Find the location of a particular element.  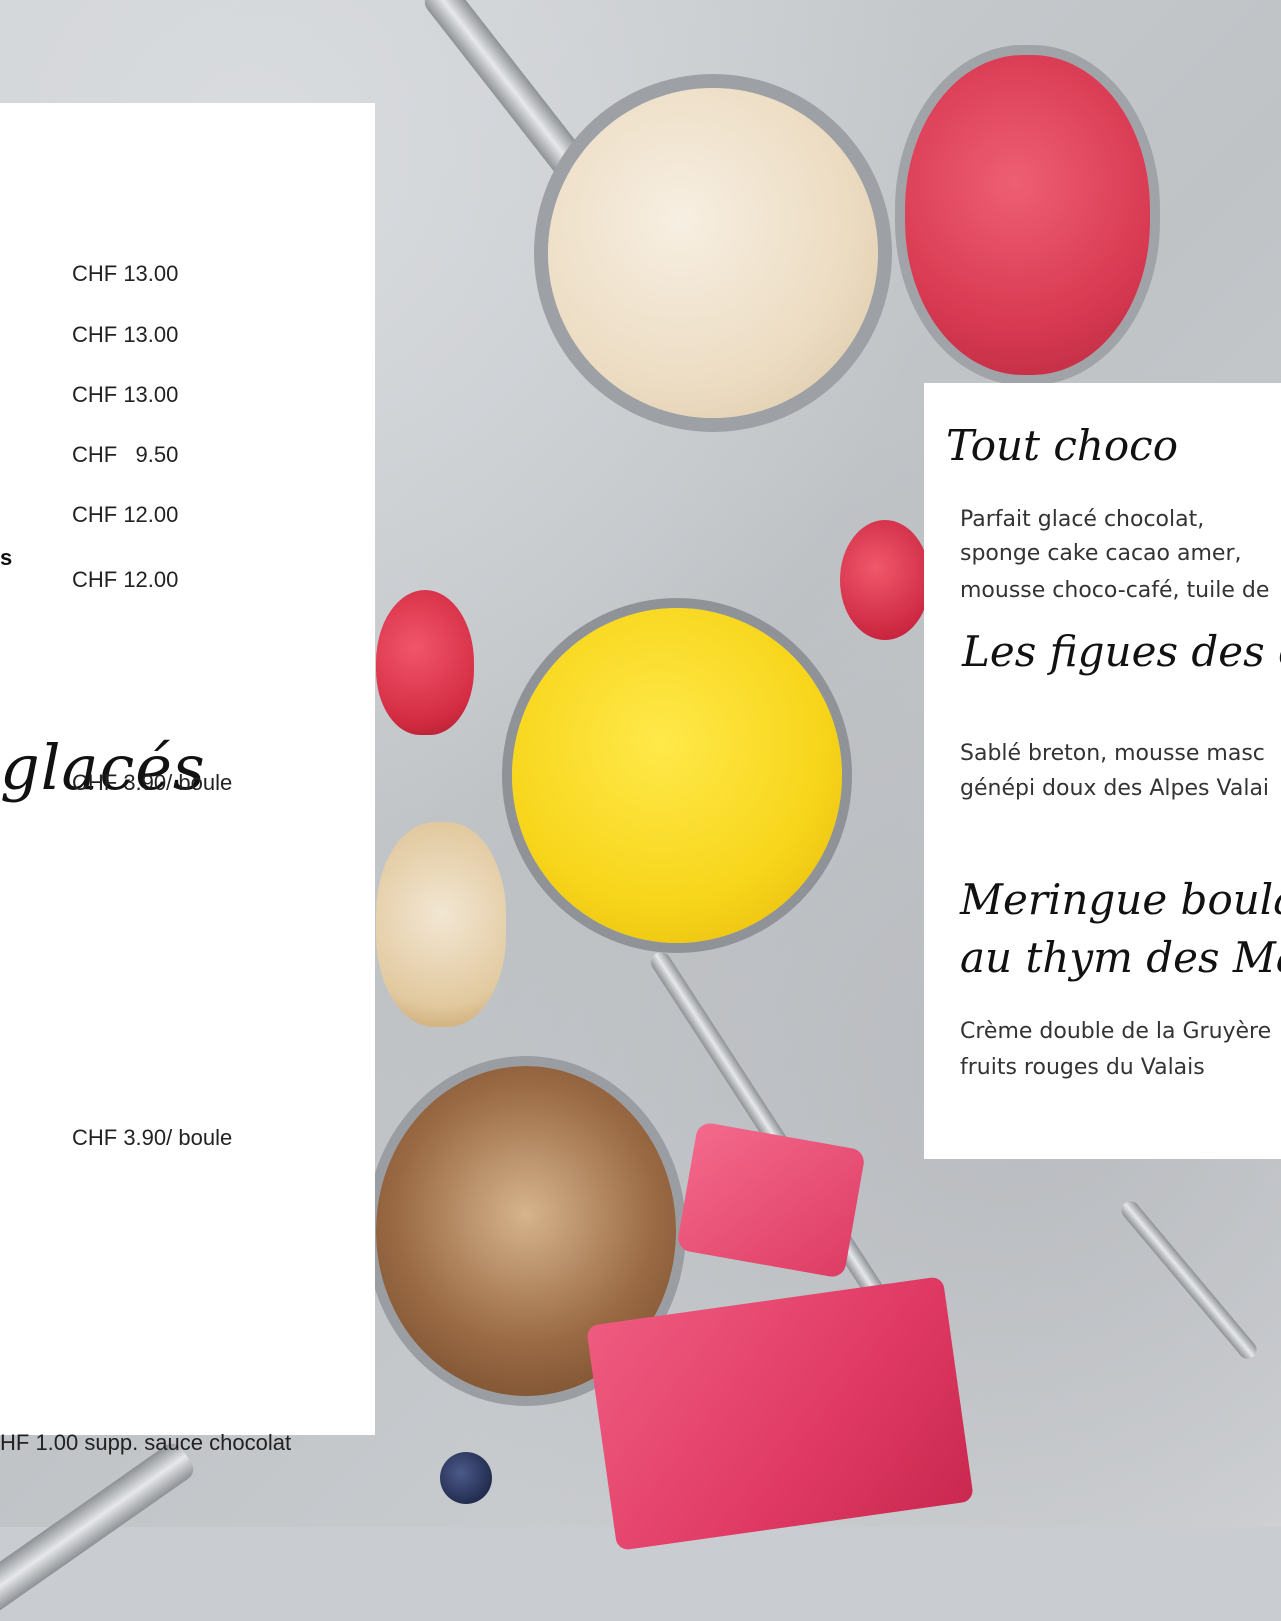

strawberry is located at coordinates (425, 662).